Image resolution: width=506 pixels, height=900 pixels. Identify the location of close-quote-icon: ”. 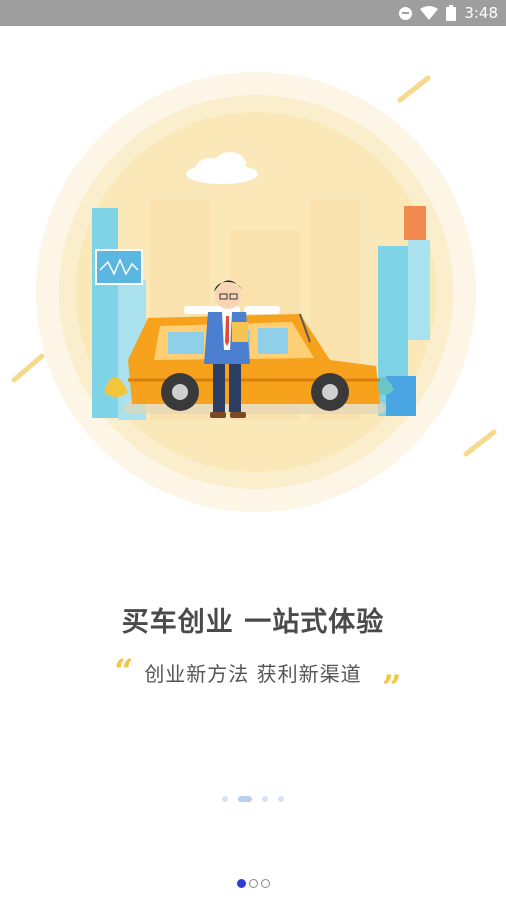
(392, 688).